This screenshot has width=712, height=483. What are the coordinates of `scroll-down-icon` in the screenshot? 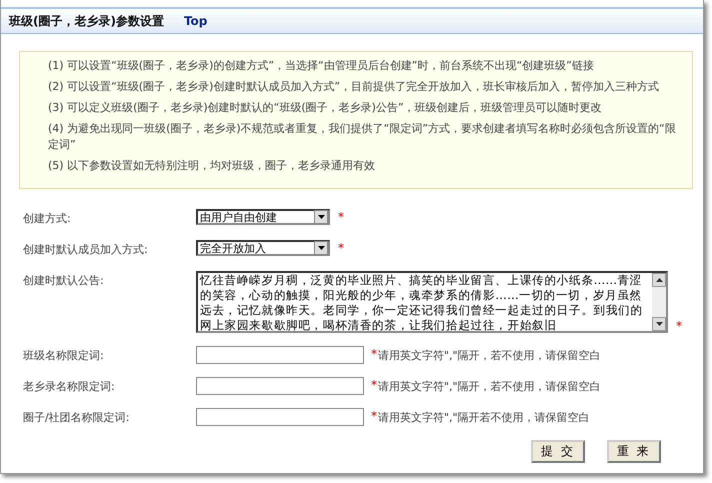 It's located at (659, 324).